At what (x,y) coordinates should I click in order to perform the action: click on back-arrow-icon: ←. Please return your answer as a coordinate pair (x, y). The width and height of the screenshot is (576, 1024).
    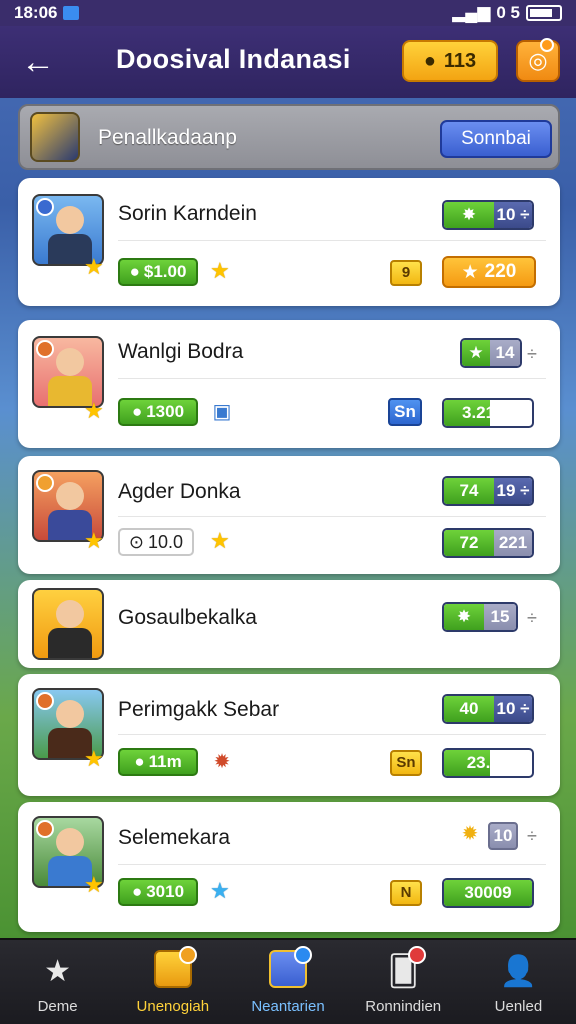
    Looking at the image, I should click on (38, 62).